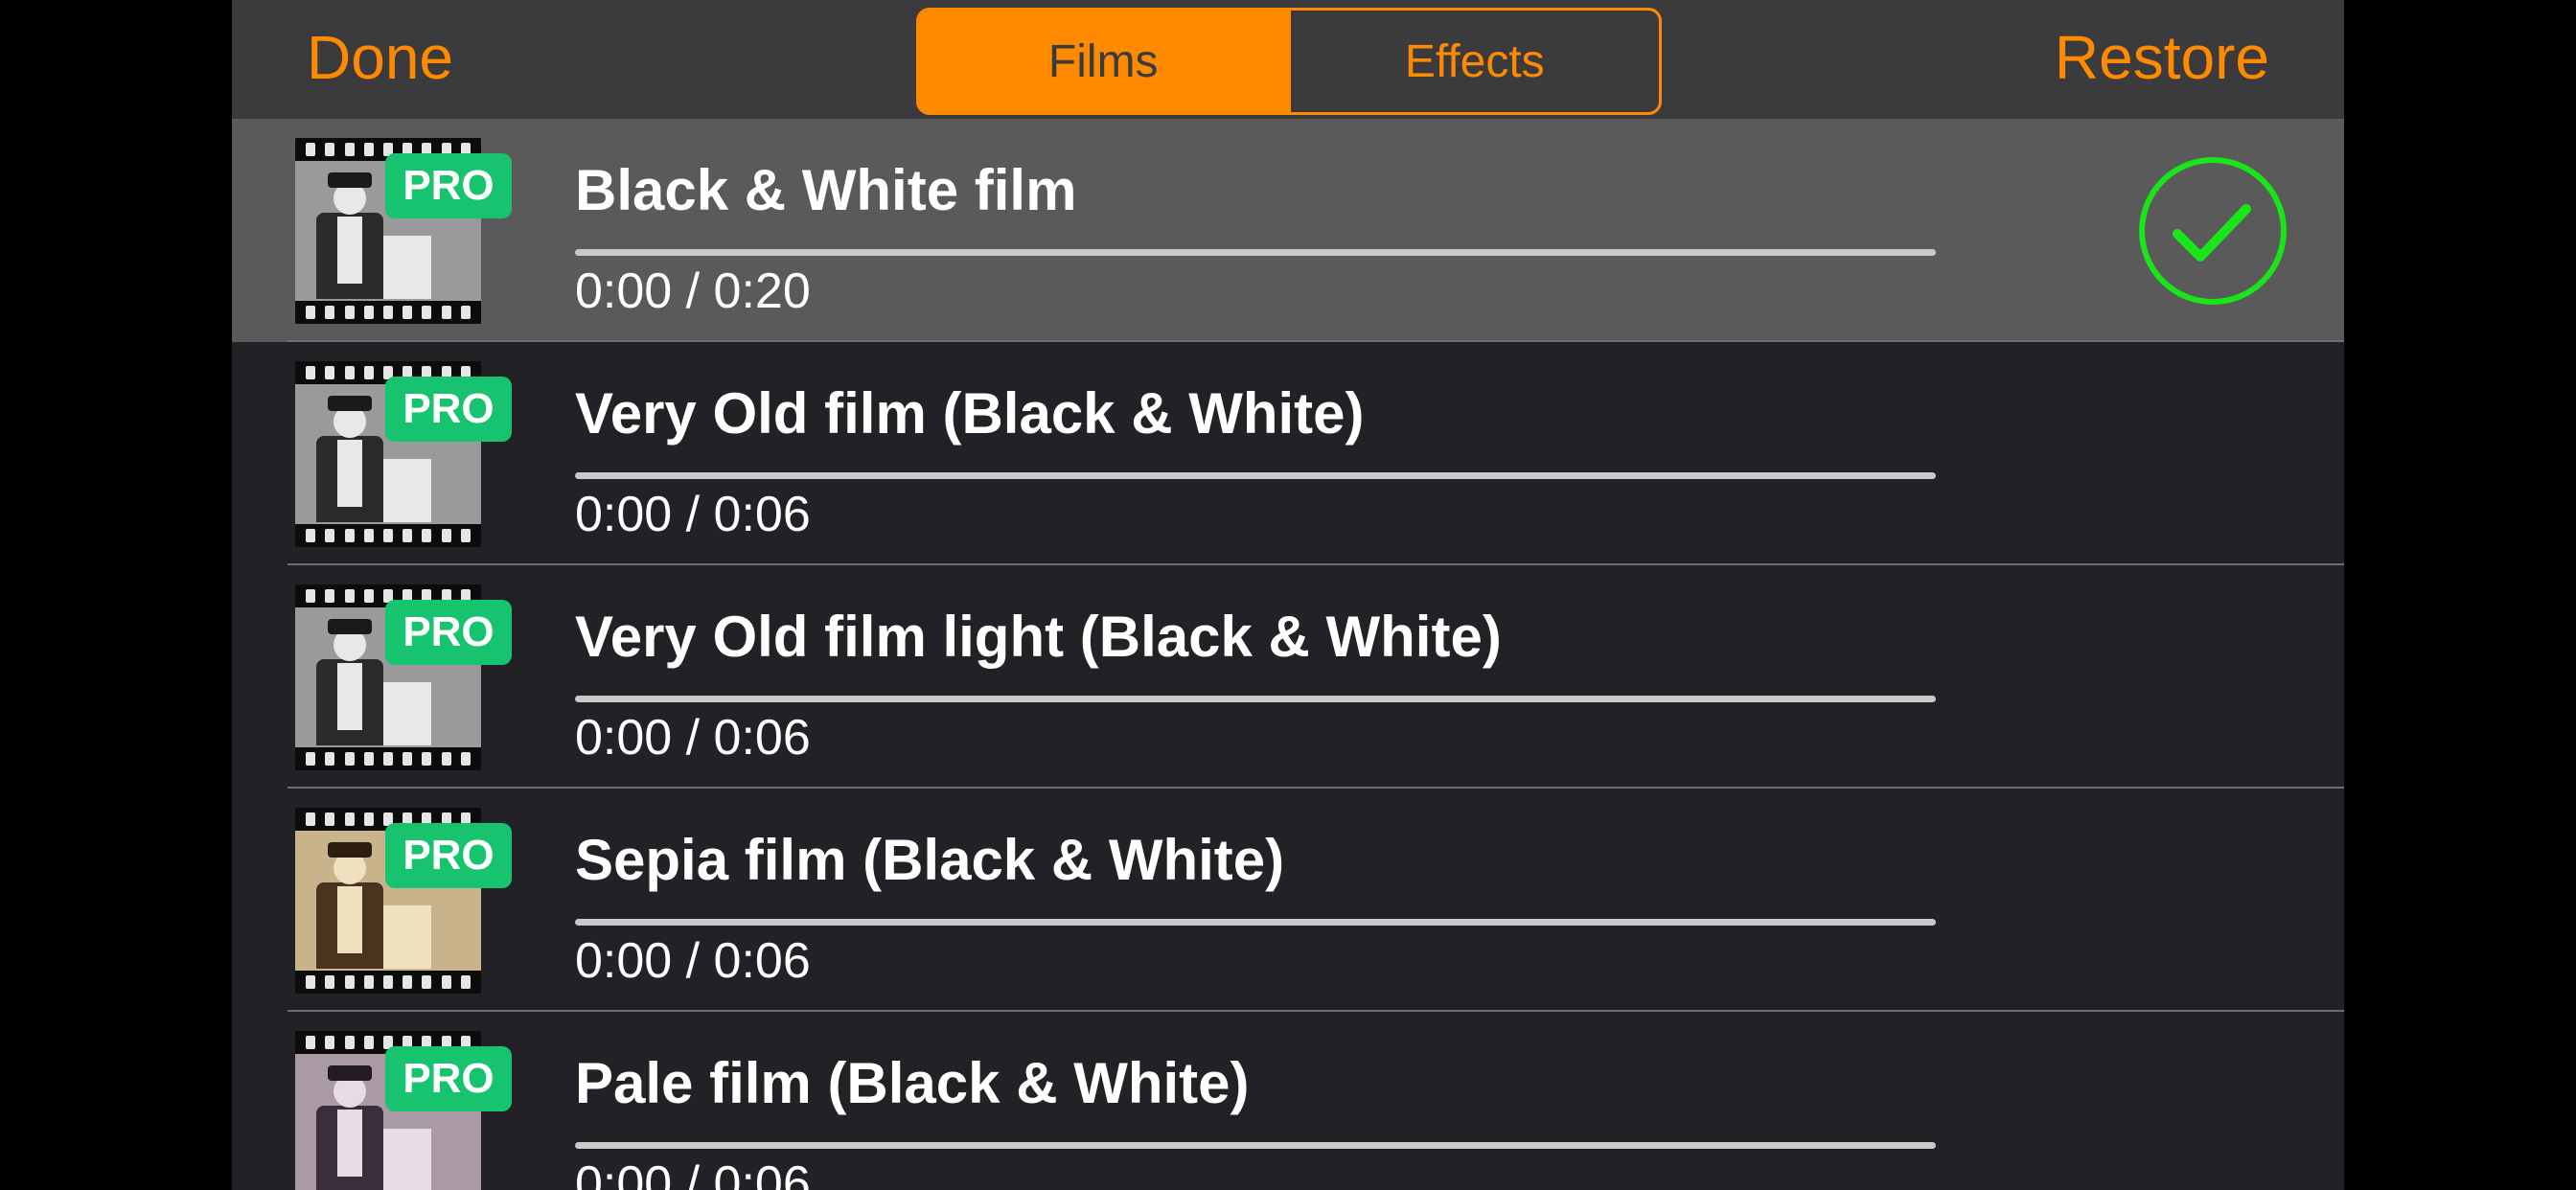 The height and width of the screenshot is (1190, 2576). Describe the element at coordinates (826, 190) in the screenshot. I see `film-title: Black & White film` at that location.